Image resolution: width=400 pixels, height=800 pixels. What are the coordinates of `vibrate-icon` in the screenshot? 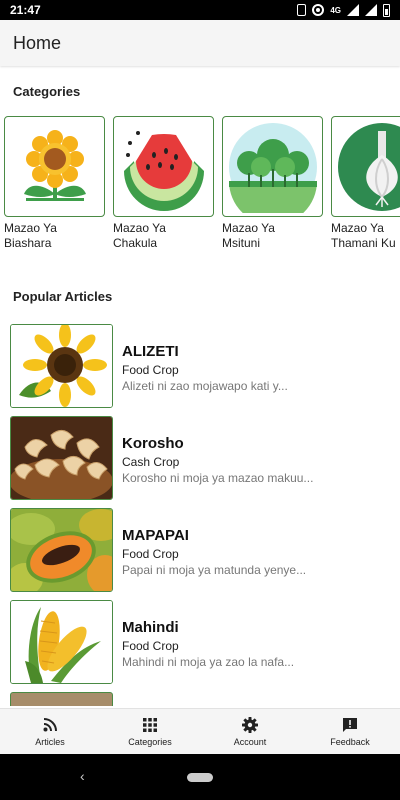 It's located at (302, 10).